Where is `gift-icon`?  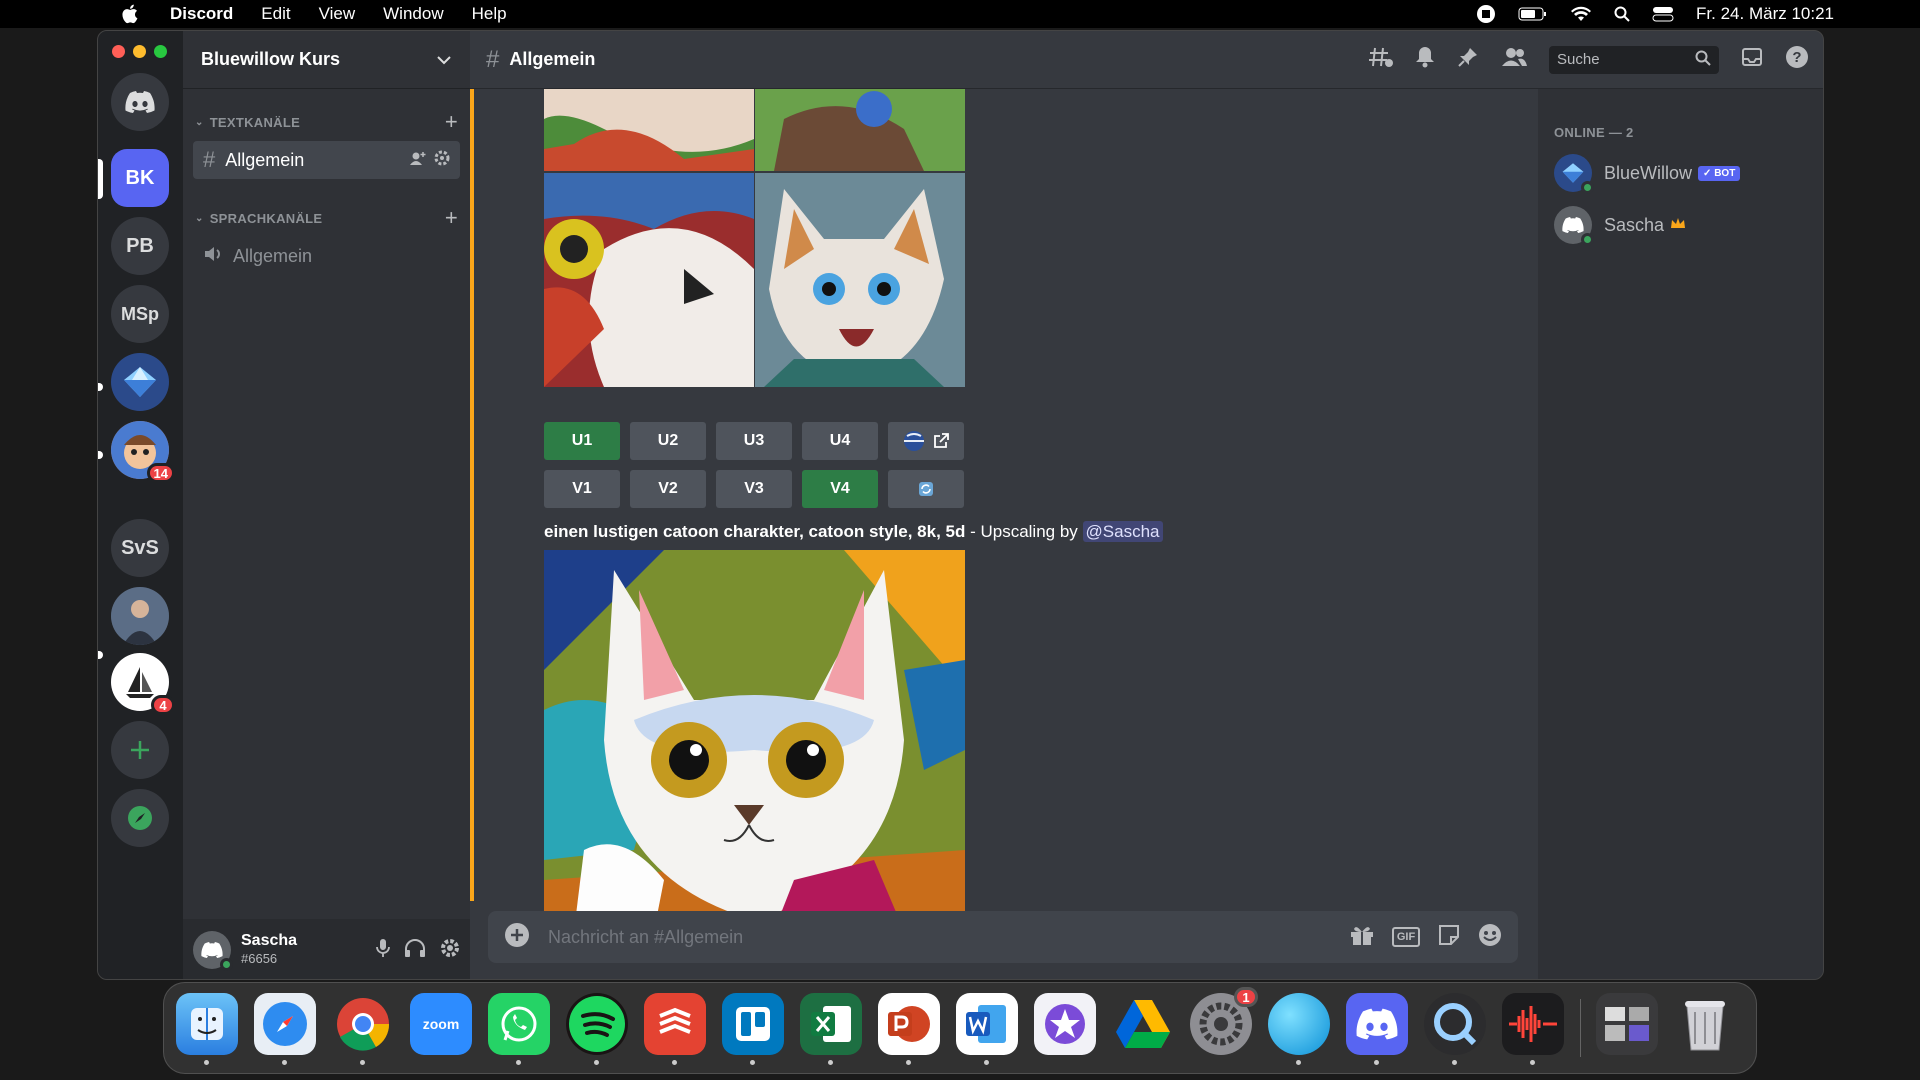
gift-icon is located at coordinates (1362, 937).